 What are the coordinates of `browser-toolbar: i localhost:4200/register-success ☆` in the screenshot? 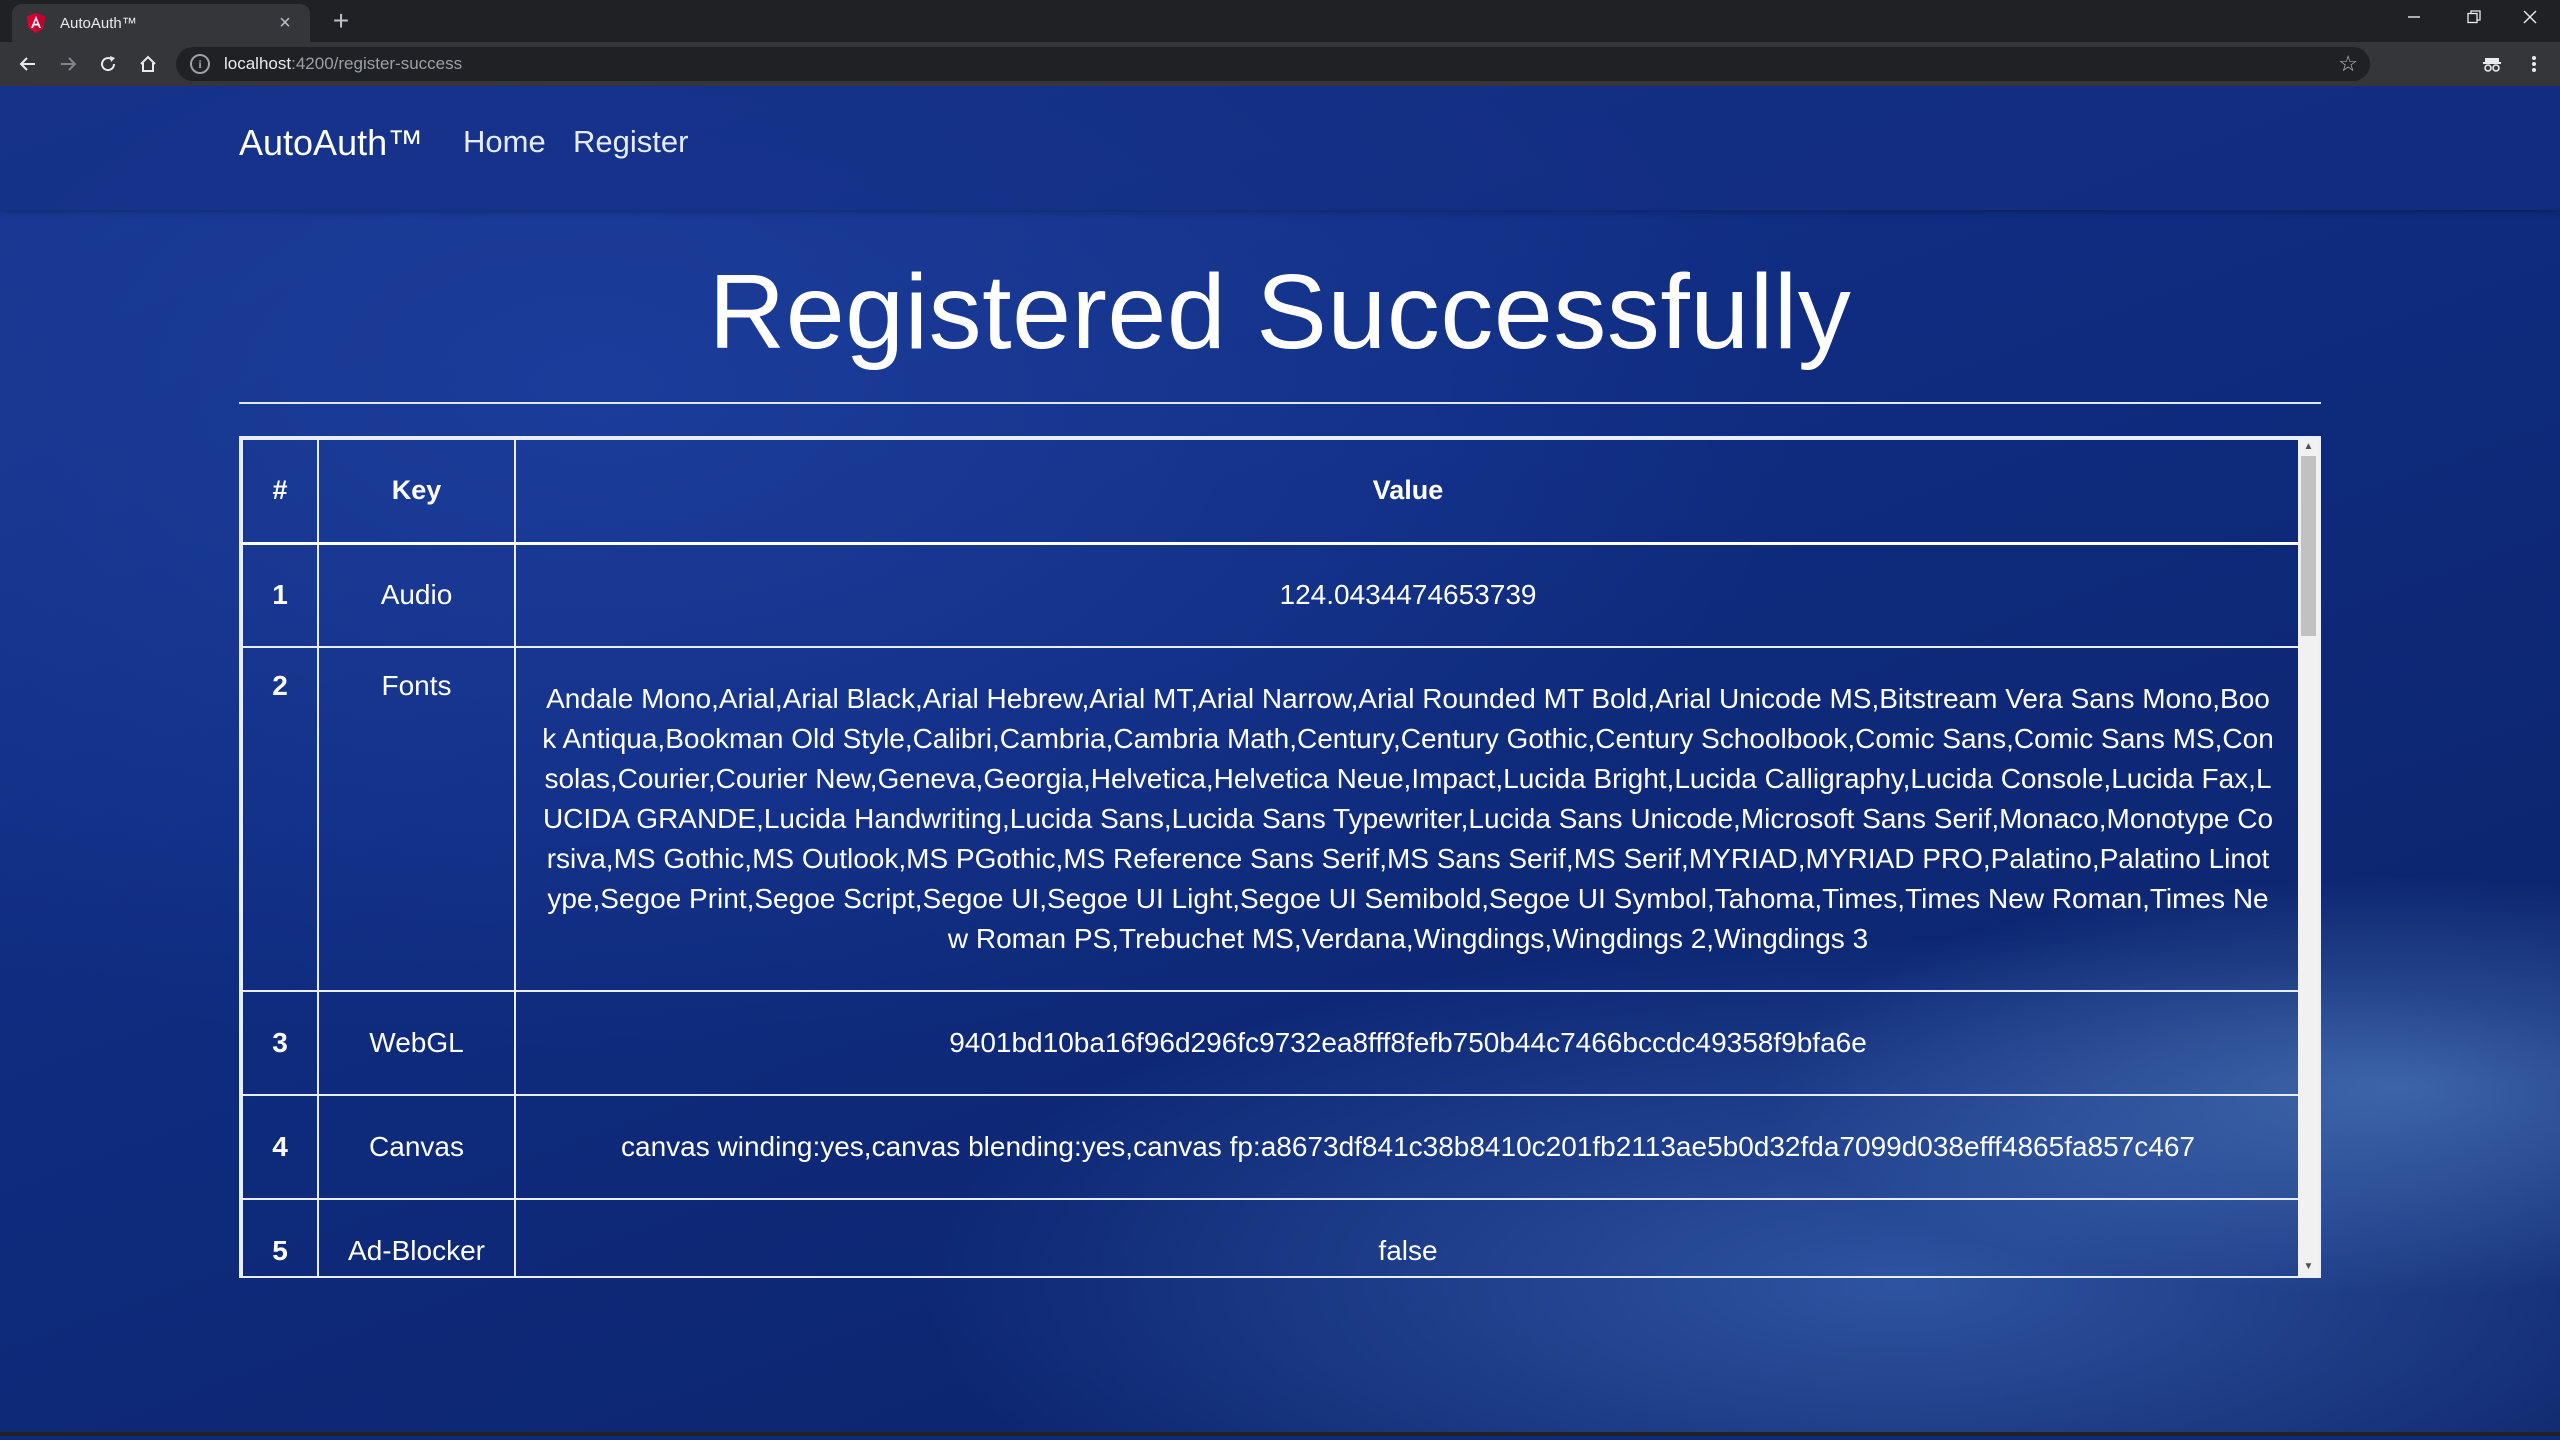 It's located at (1280, 64).